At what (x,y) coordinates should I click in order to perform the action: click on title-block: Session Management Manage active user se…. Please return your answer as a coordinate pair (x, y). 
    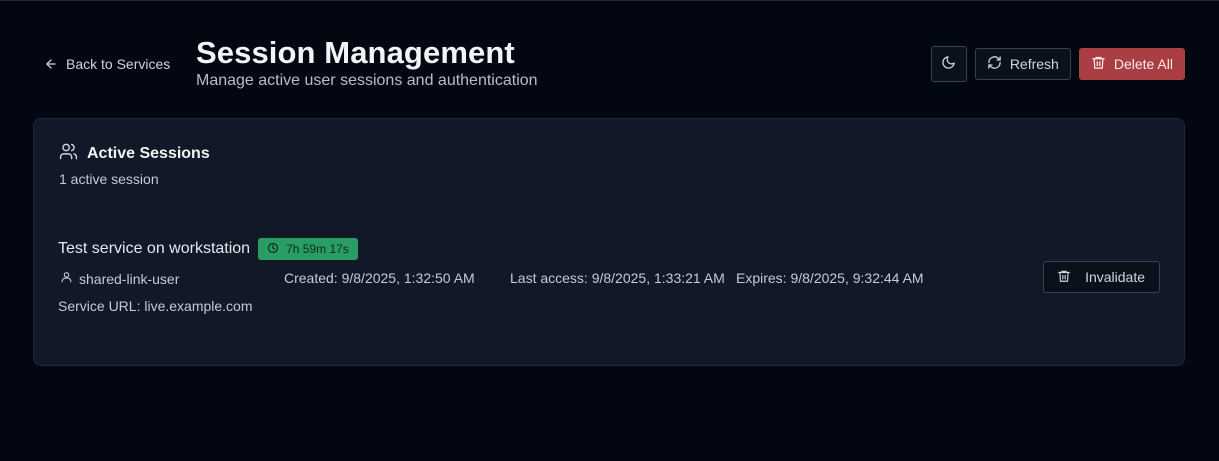
    Looking at the image, I should click on (367, 63).